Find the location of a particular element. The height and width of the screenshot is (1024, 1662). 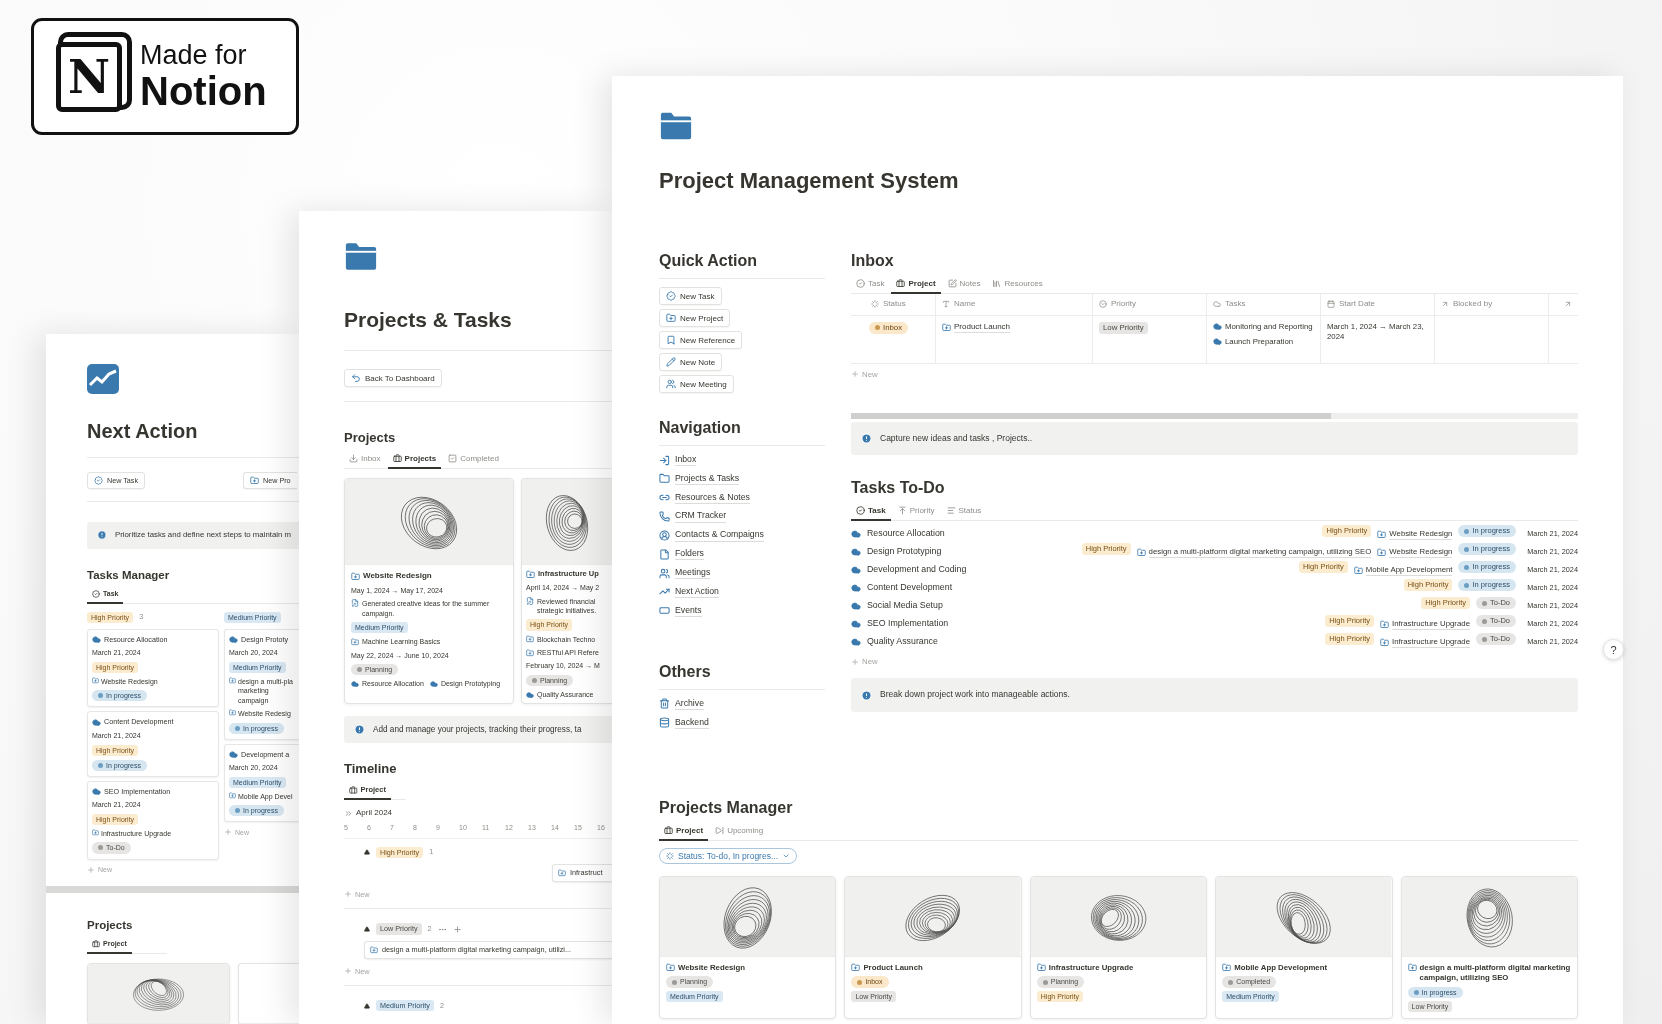

badge-caption: Made for is located at coordinates (194, 55).